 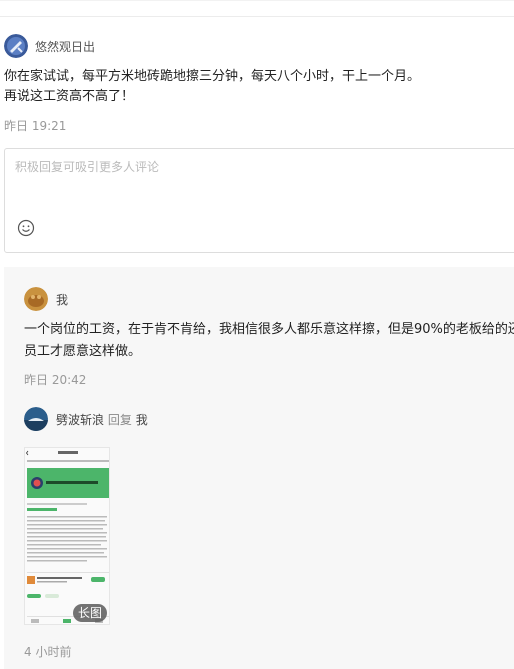 What do you see at coordinates (83, 351) in the screenshot?
I see `thread-line: 员工才愿意这样做。` at bounding box center [83, 351].